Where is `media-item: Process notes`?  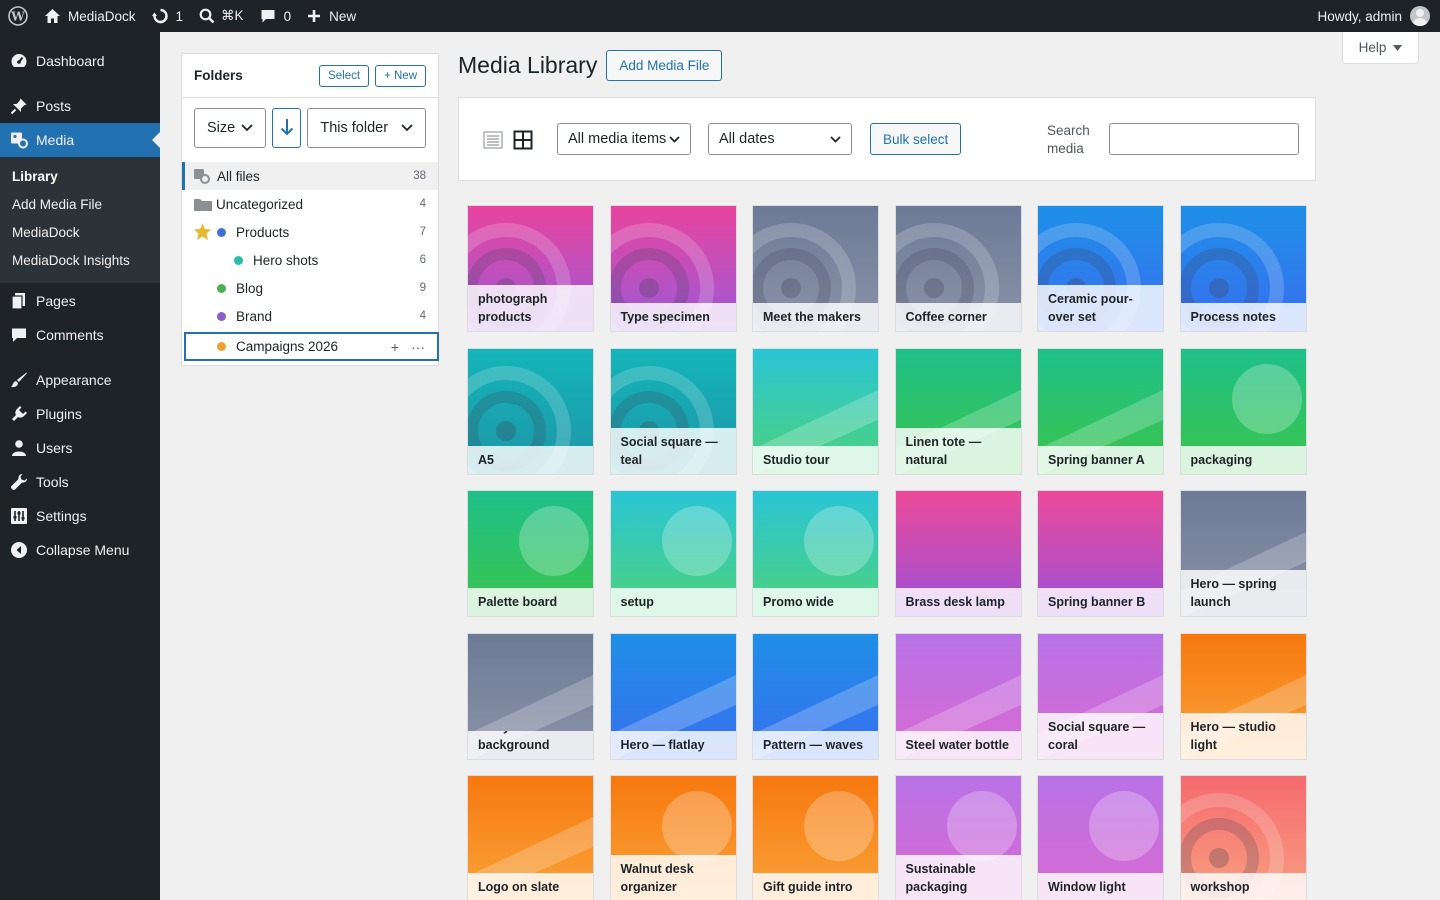 media-item: Process notes is located at coordinates (1243, 268).